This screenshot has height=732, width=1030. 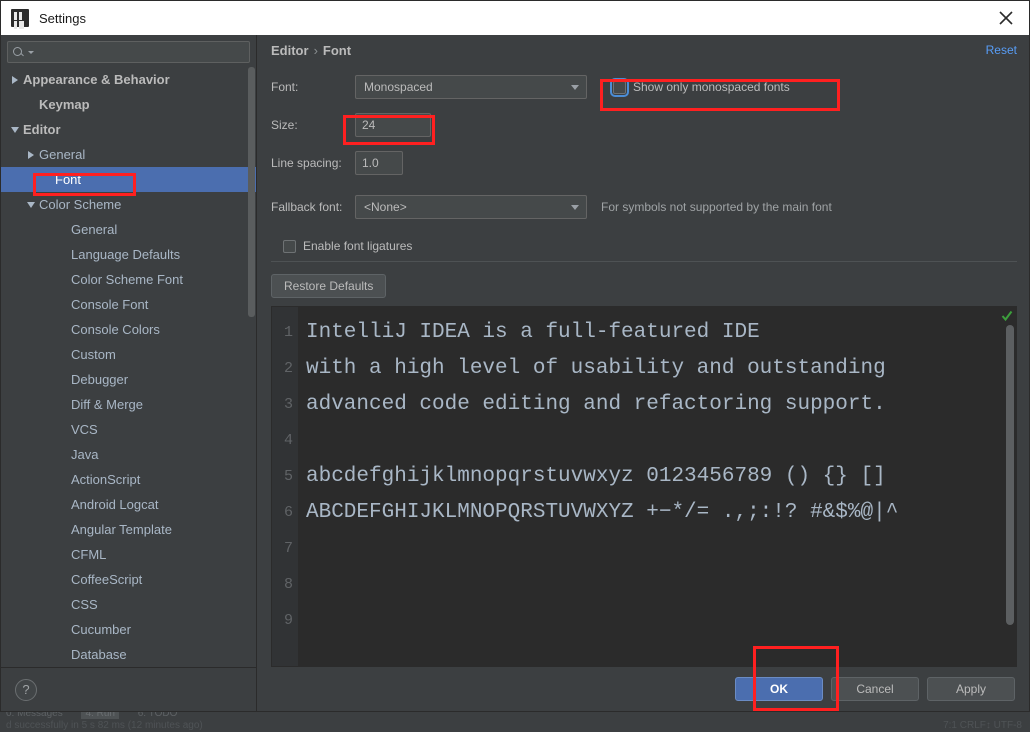 What do you see at coordinates (711, 87) in the screenshot?
I see `monospaced-checkbox-label: Show only monospaced fonts` at bounding box center [711, 87].